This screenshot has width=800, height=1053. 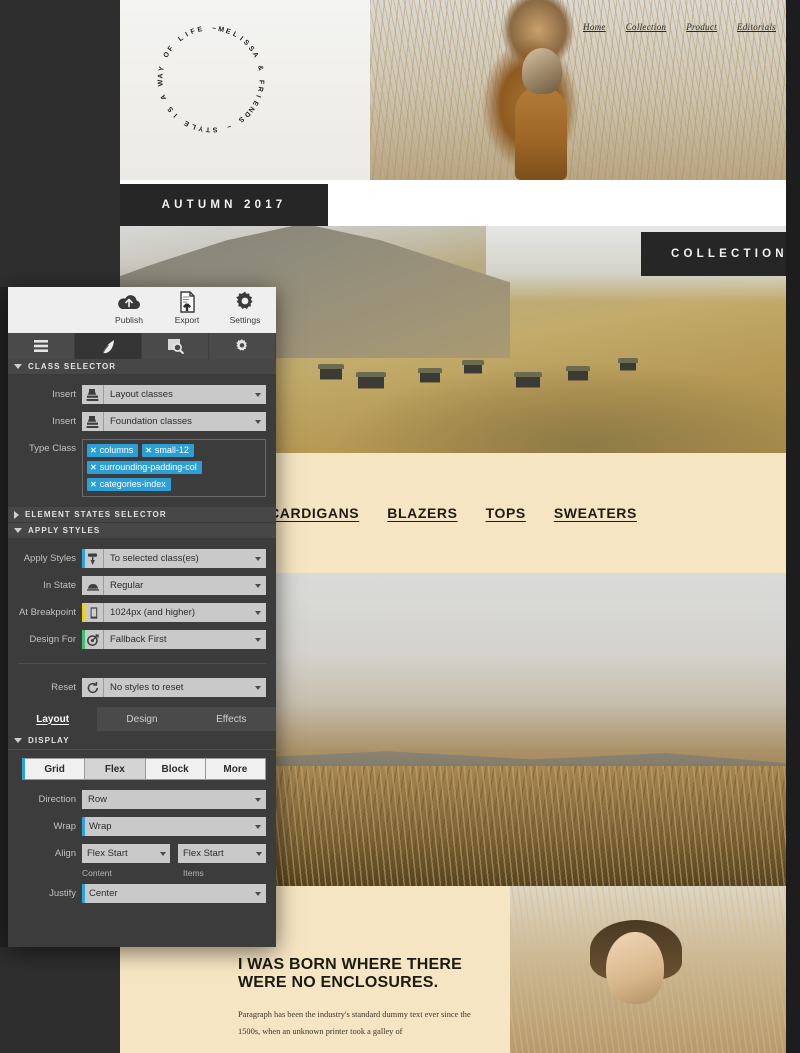 I want to click on target-icon, so click(x=93, y=639).